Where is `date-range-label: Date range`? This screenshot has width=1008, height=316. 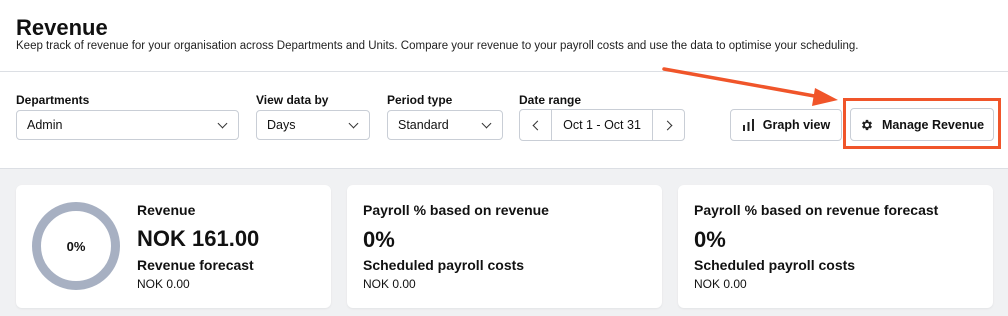 date-range-label: Date range is located at coordinates (550, 100).